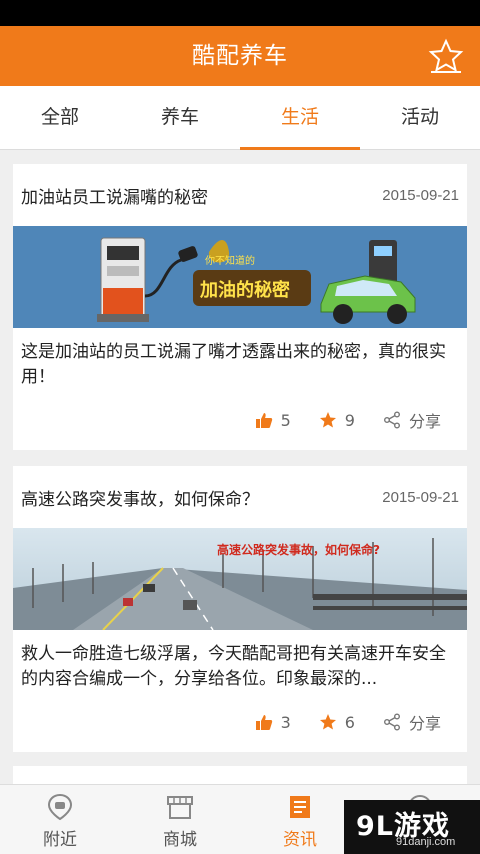 This screenshot has width=480, height=854. What do you see at coordinates (180, 840) in the screenshot?
I see `nav-label: 商城` at bounding box center [180, 840].